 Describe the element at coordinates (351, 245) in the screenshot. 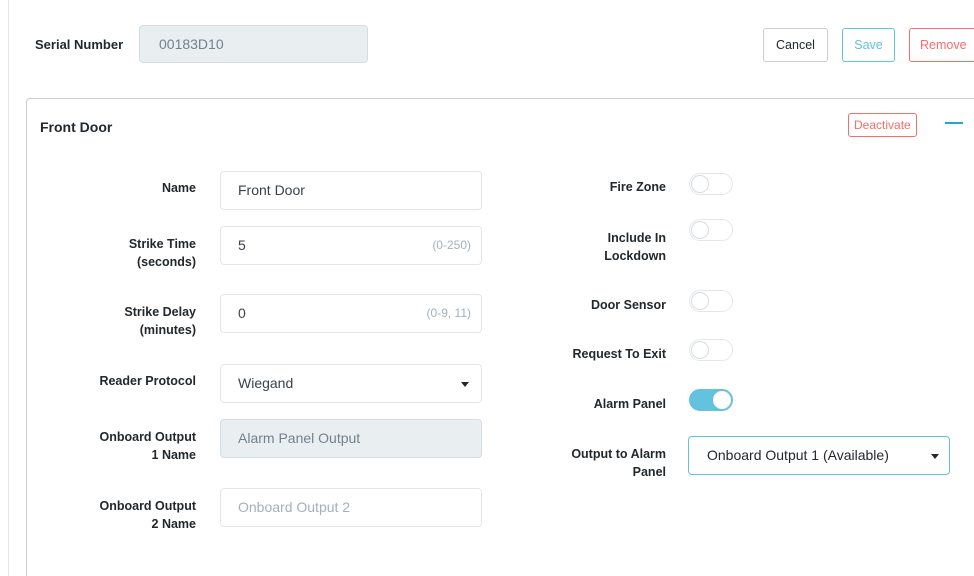

I see `strike-time-input: 5 (0-250)` at that location.